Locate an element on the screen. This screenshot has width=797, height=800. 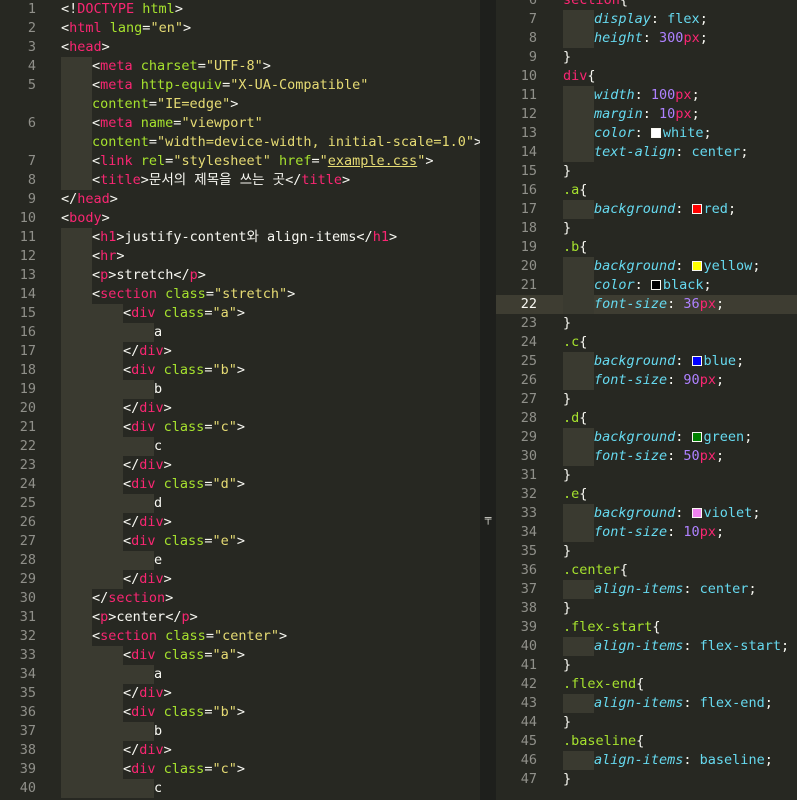
code-line: 28 .d{ is located at coordinates (646, 418).